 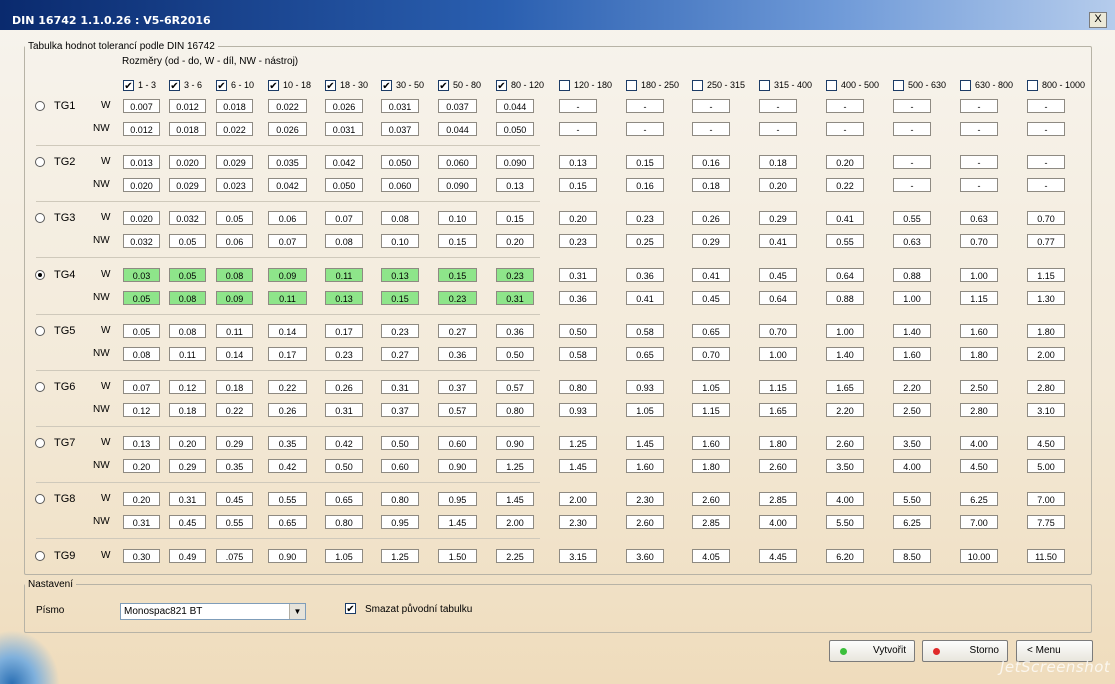 I want to click on column-header-6: ✔ 30 - 50, so click(x=402, y=85).